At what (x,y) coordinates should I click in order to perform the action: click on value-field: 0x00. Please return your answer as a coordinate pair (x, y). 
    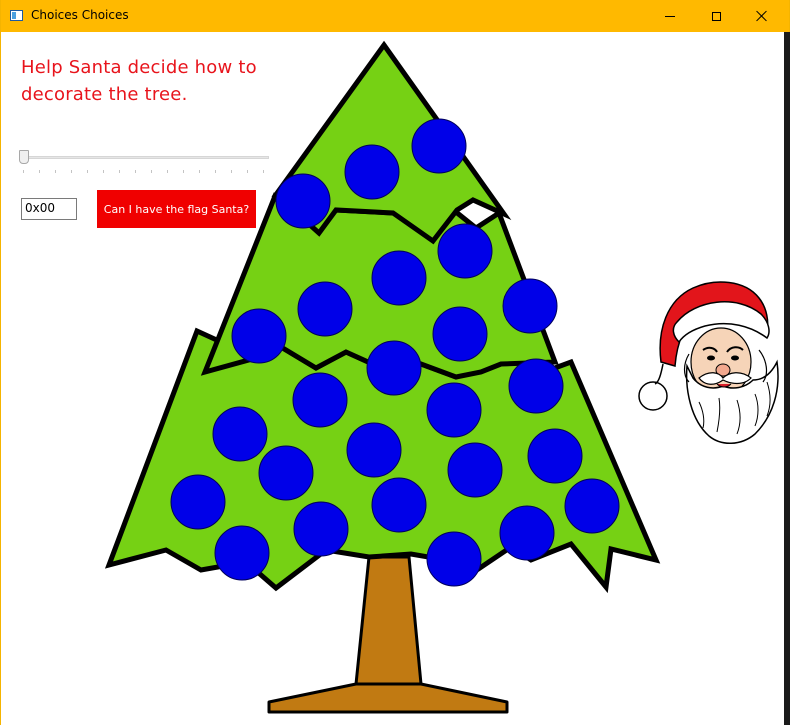
    Looking at the image, I should click on (49, 209).